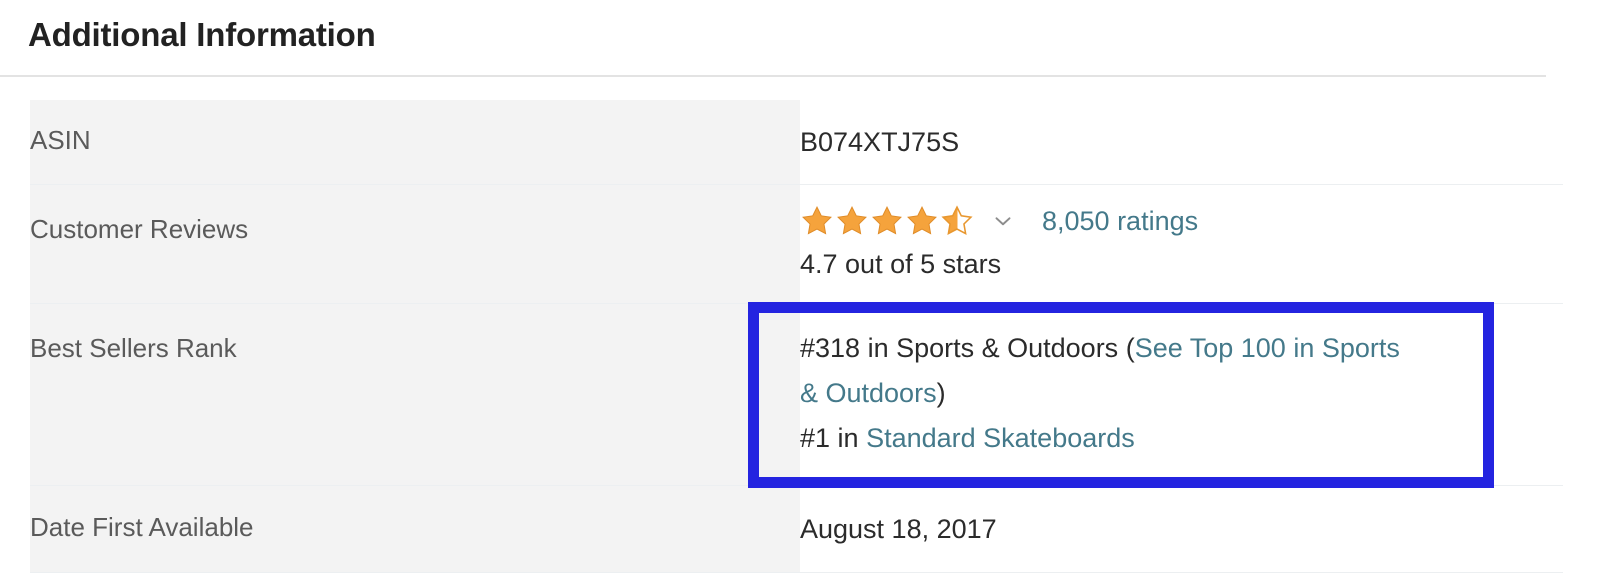 The width and height of the screenshot is (1600, 573). I want to click on rank-primary-prefix: #318 in Sports & Outdoors (, so click(967, 348).